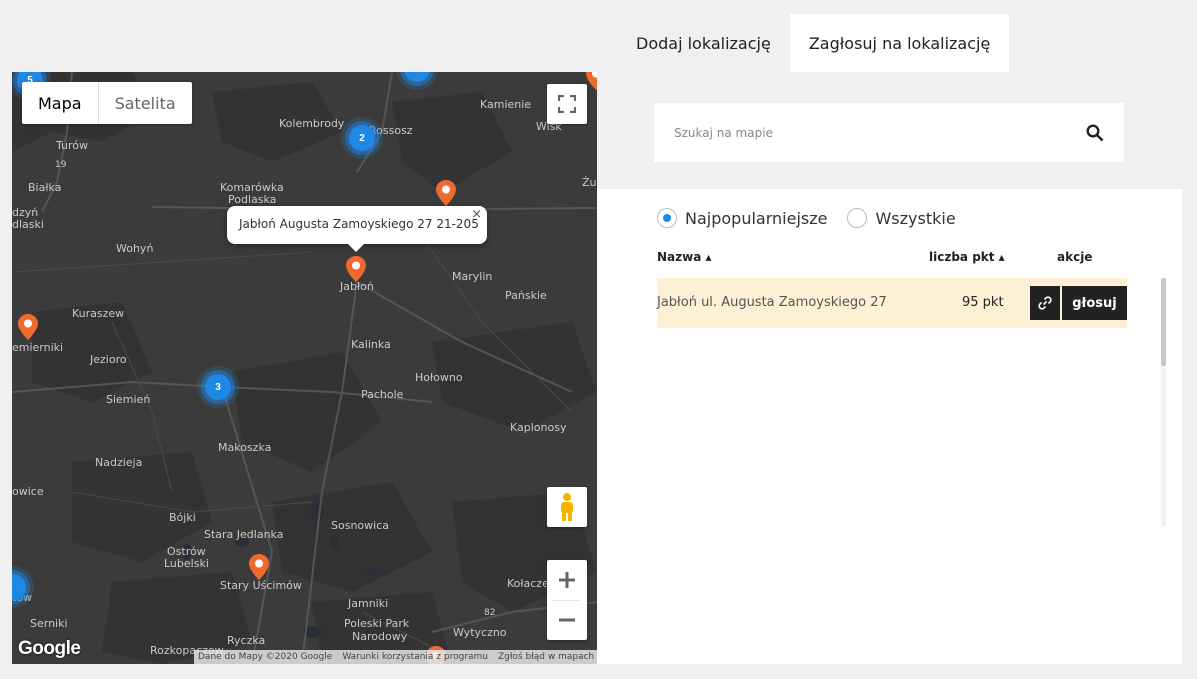  I want to click on minus-icon, so click(567, 620).